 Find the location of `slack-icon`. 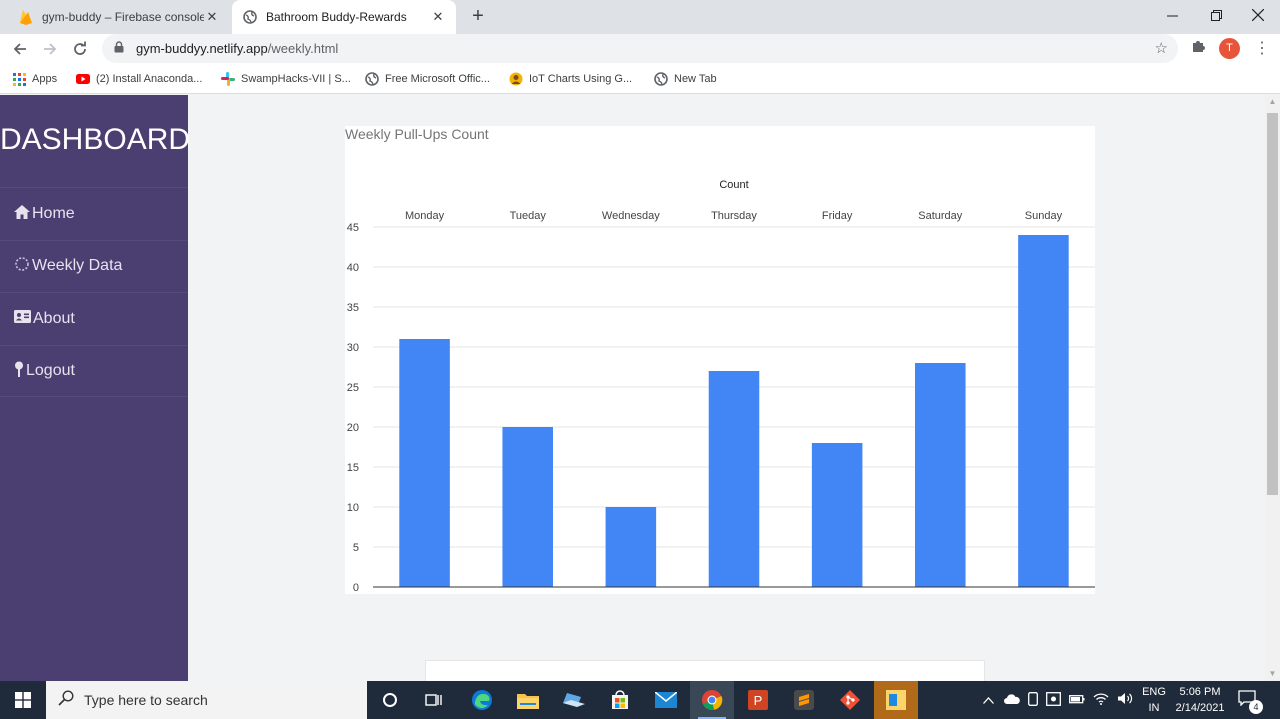

slack-icon is located at coordinates (228, 79).